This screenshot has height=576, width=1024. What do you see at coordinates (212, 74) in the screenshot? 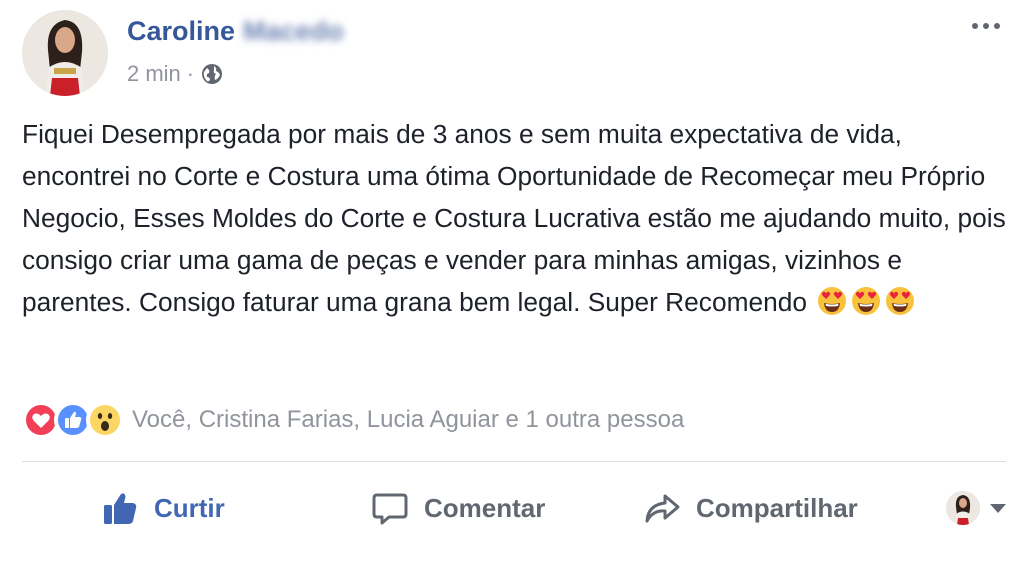
I see `globe-icon` at bounding box center [212, 74].